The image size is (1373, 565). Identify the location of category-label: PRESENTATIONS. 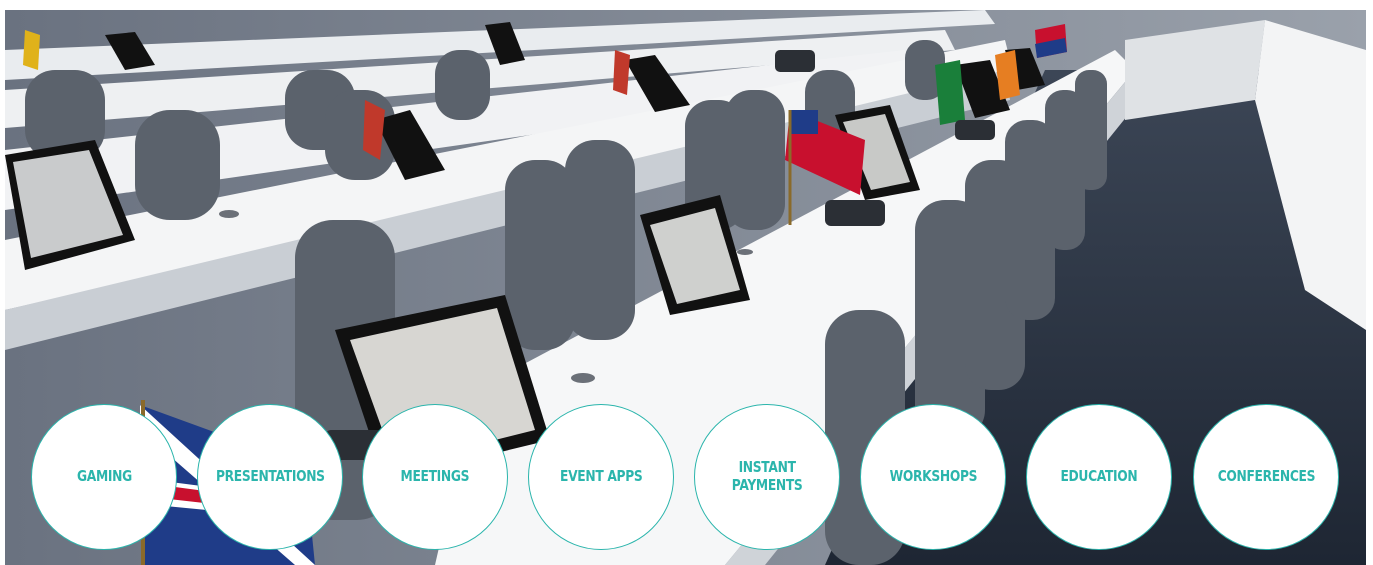
(270, 476).